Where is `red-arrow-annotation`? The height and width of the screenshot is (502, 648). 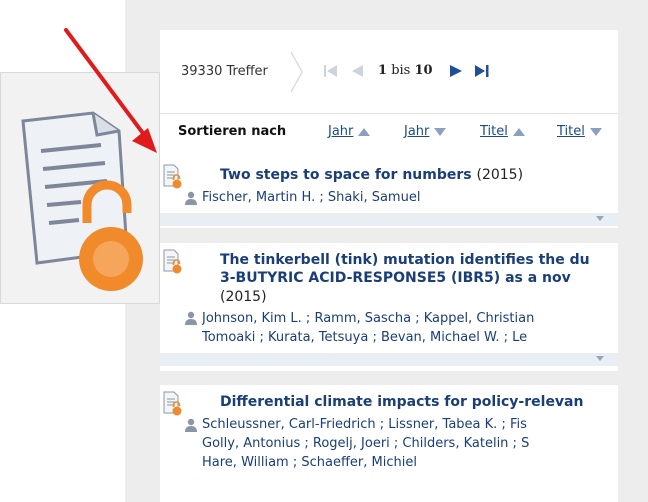 red-arrow-annotation is located at coordinates (110, 90).